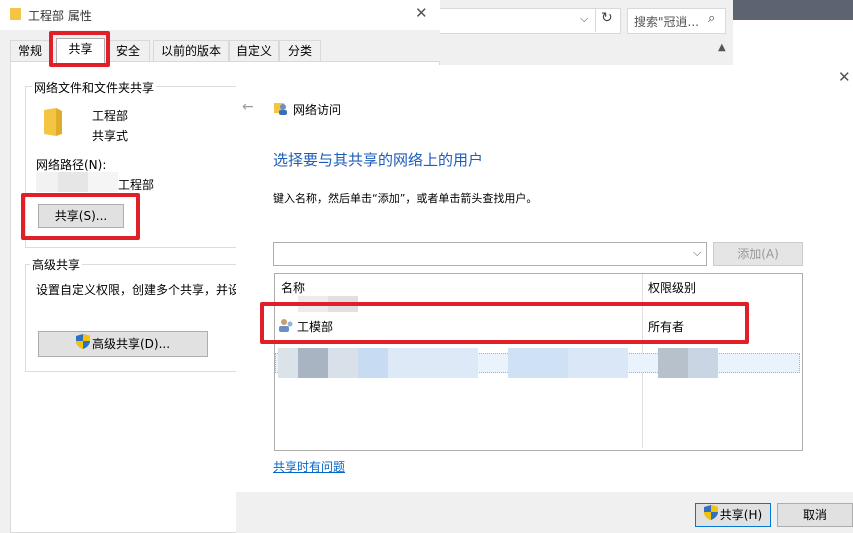  What do you see at coordinates (378, 160) in the screenshot?
I see `dialog-heading: 选择要与其共享的网络上的用户` at bounding box center [378, 160].